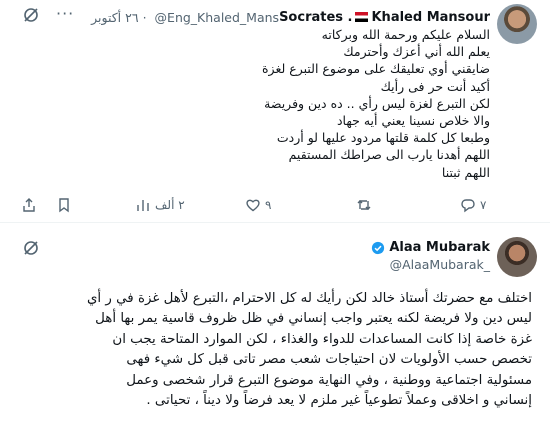 The height and width of the screenshot is (428, 550). I want to click on reply-count: ٧, so click(483, 205).